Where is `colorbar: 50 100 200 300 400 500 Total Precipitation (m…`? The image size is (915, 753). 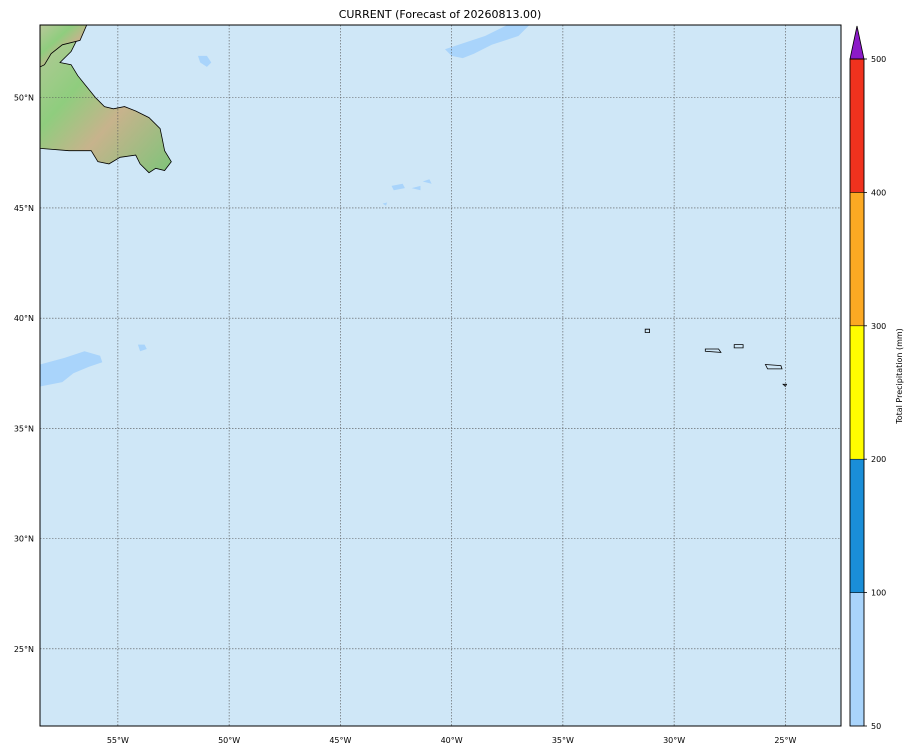 colorbar: 50 100 200 300 400 500 Total Precipitation (m… is located at coordinates (876, 378).